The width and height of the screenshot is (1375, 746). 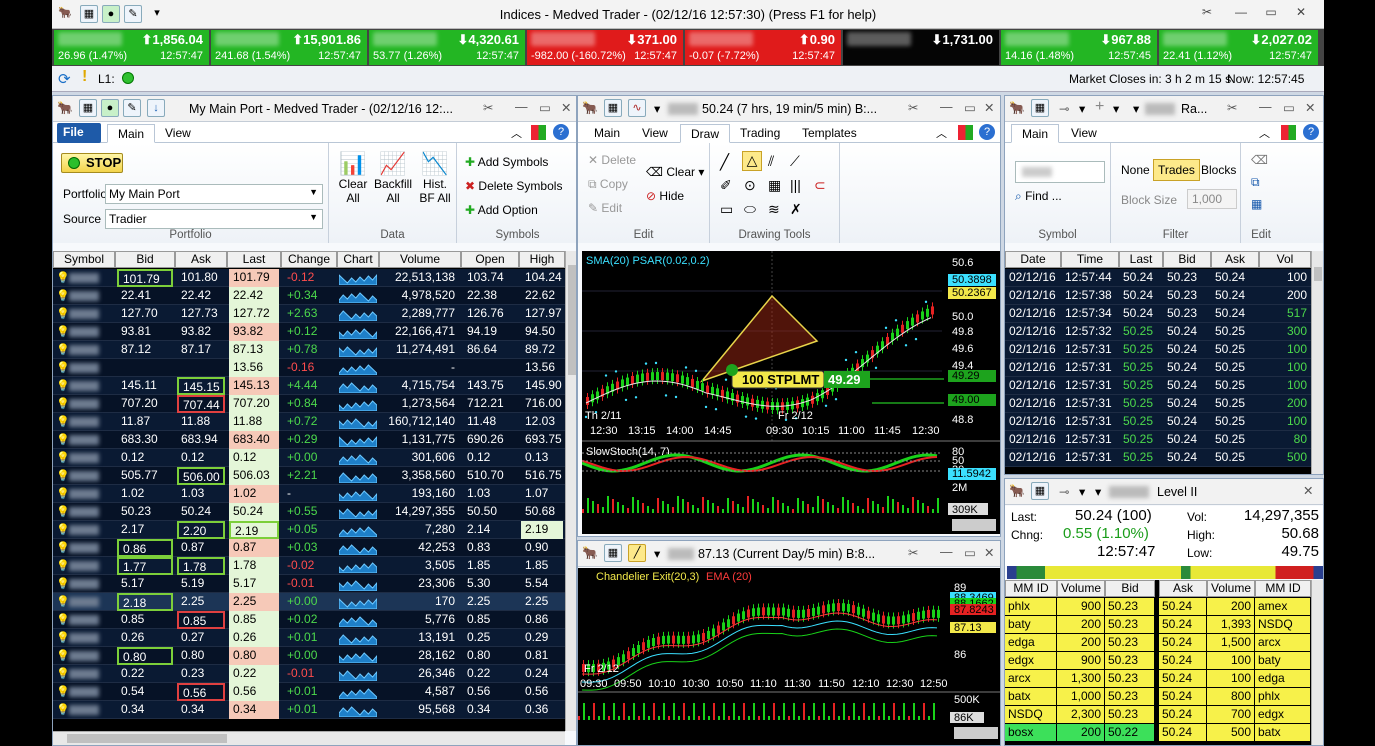 I want to click on table-row: 02/12/16 12:57:31 50.25 50.24 50.25 500, so click(x=1158, y=458).